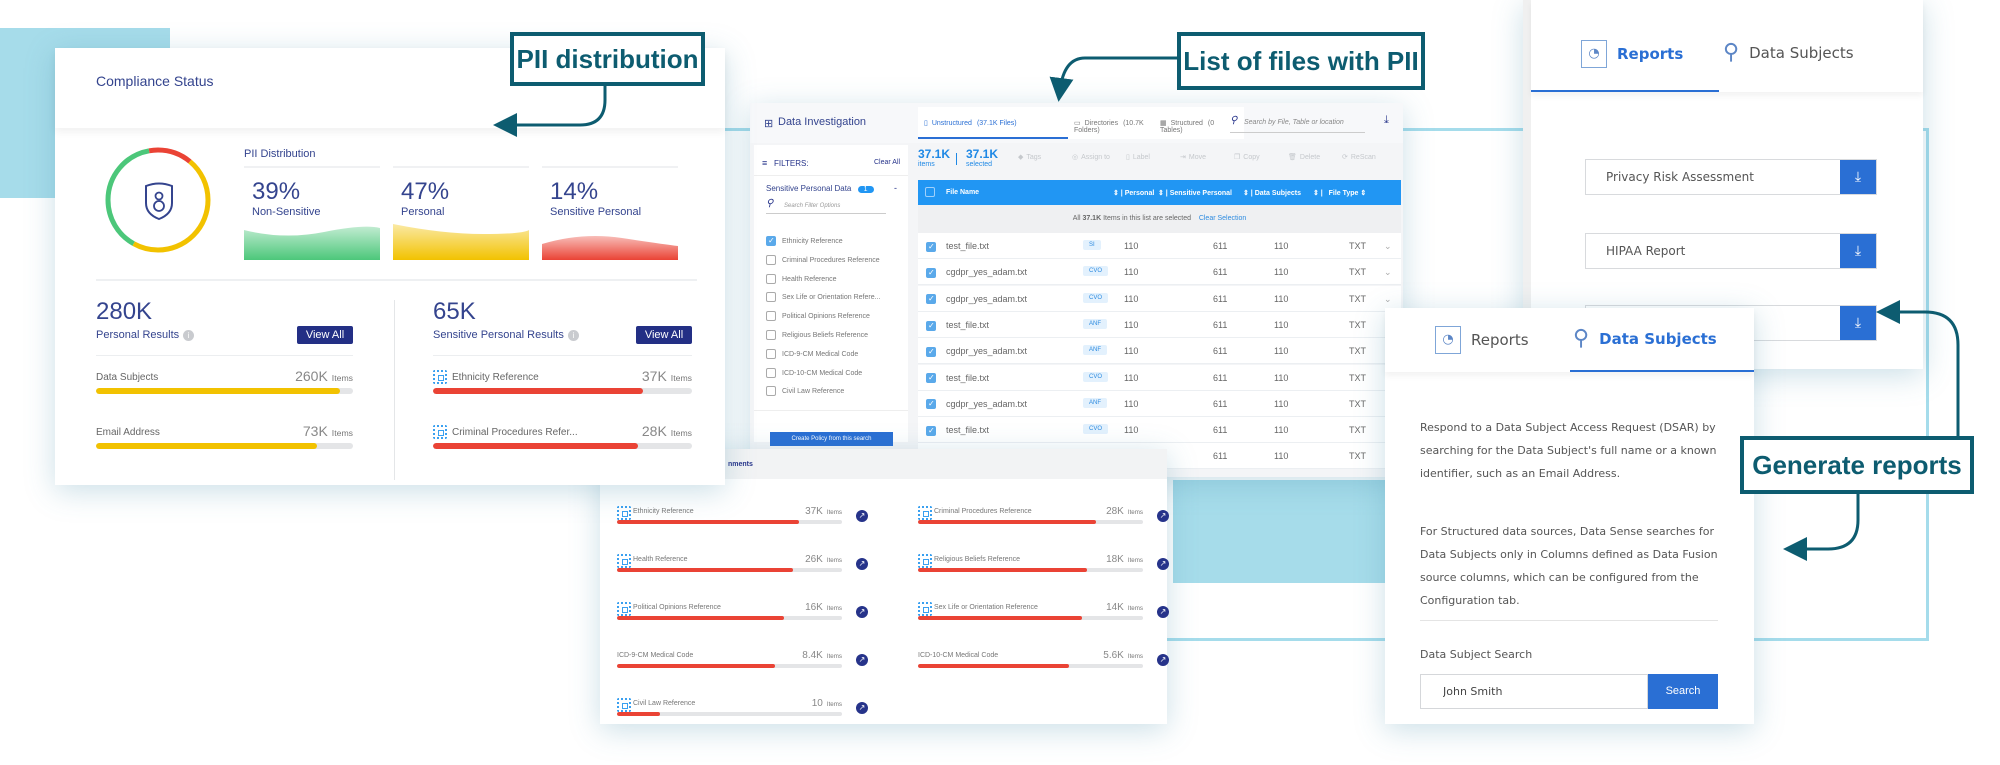 This screenshot has height=765, width=2000. Describe the element at coordinates (1857, 465) in the screenshot. I see `callout-generate-reports: Generate reports` at that location.